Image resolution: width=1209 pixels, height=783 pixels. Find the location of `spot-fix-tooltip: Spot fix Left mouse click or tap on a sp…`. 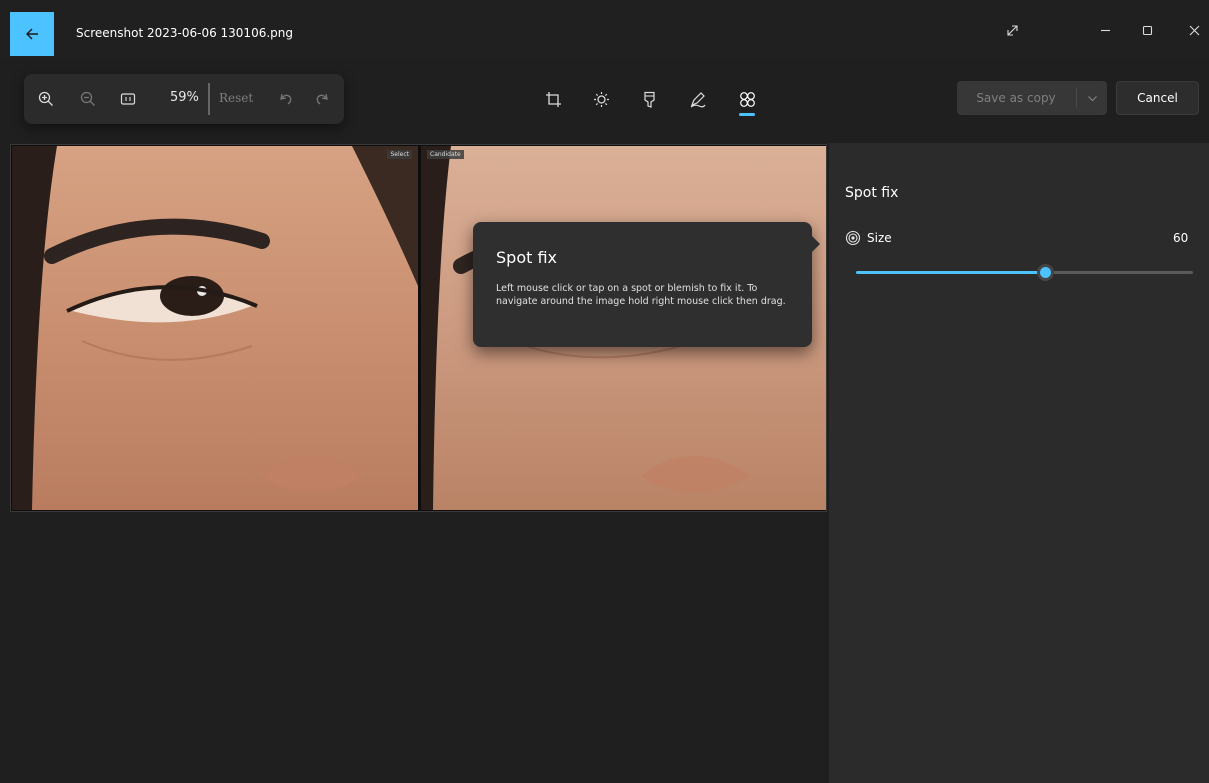

spot-fix-tooltip: Spot fix Left mouse click or tap on a sp… is located at coordinates (646, 284).